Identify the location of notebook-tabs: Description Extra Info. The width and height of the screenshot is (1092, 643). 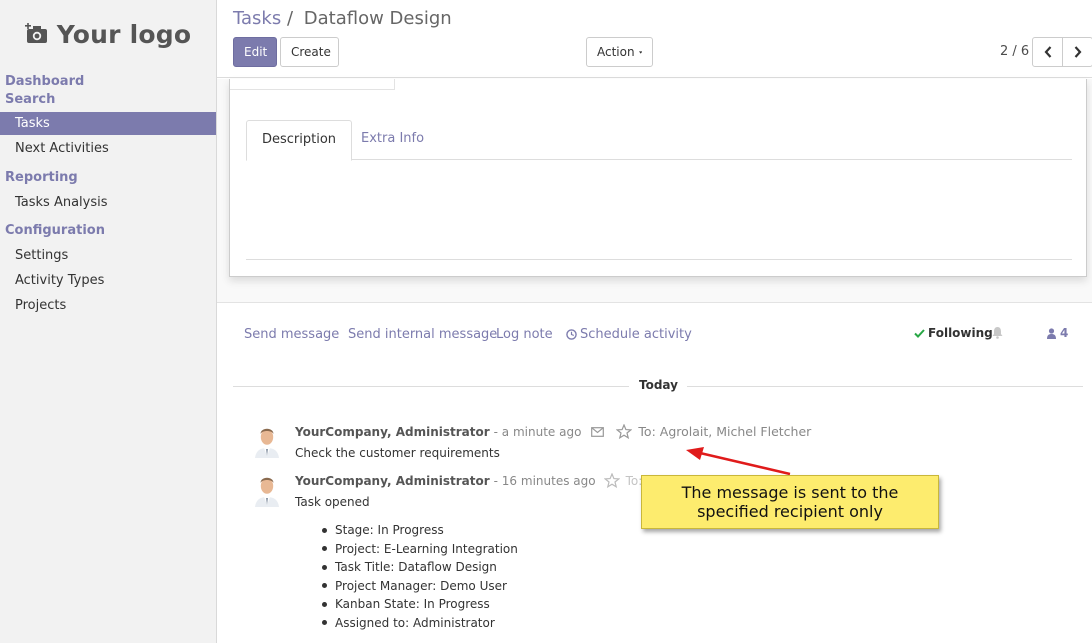
(659, 140).